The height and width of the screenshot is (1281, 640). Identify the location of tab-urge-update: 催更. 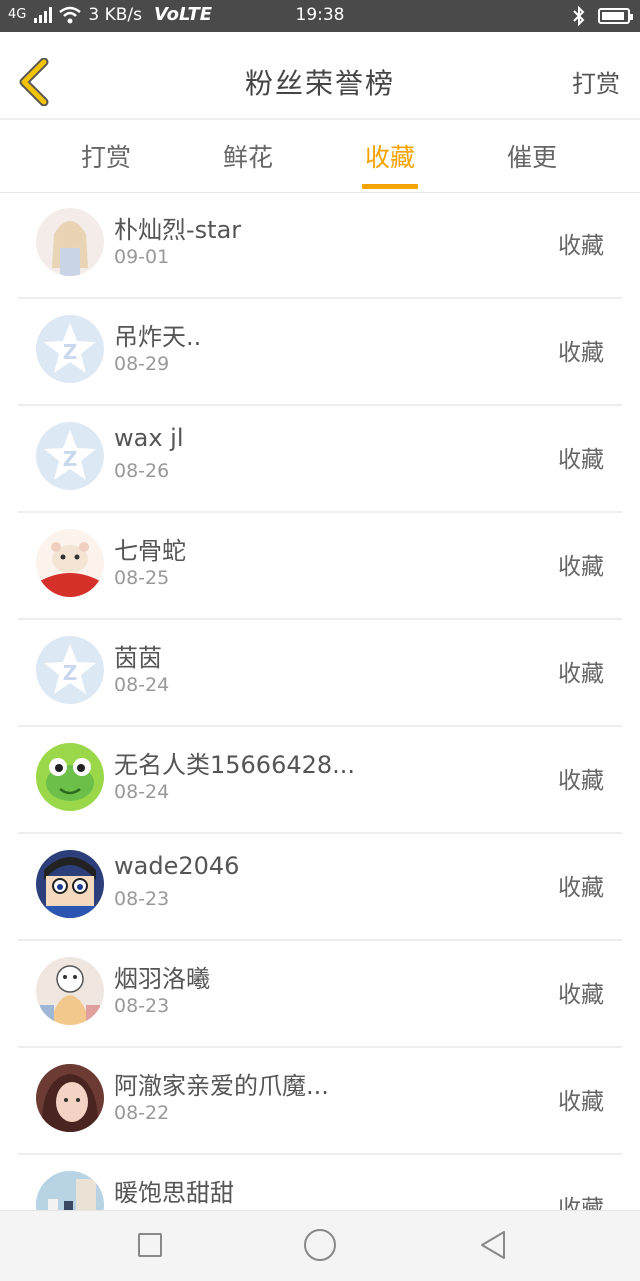
(532, 156).